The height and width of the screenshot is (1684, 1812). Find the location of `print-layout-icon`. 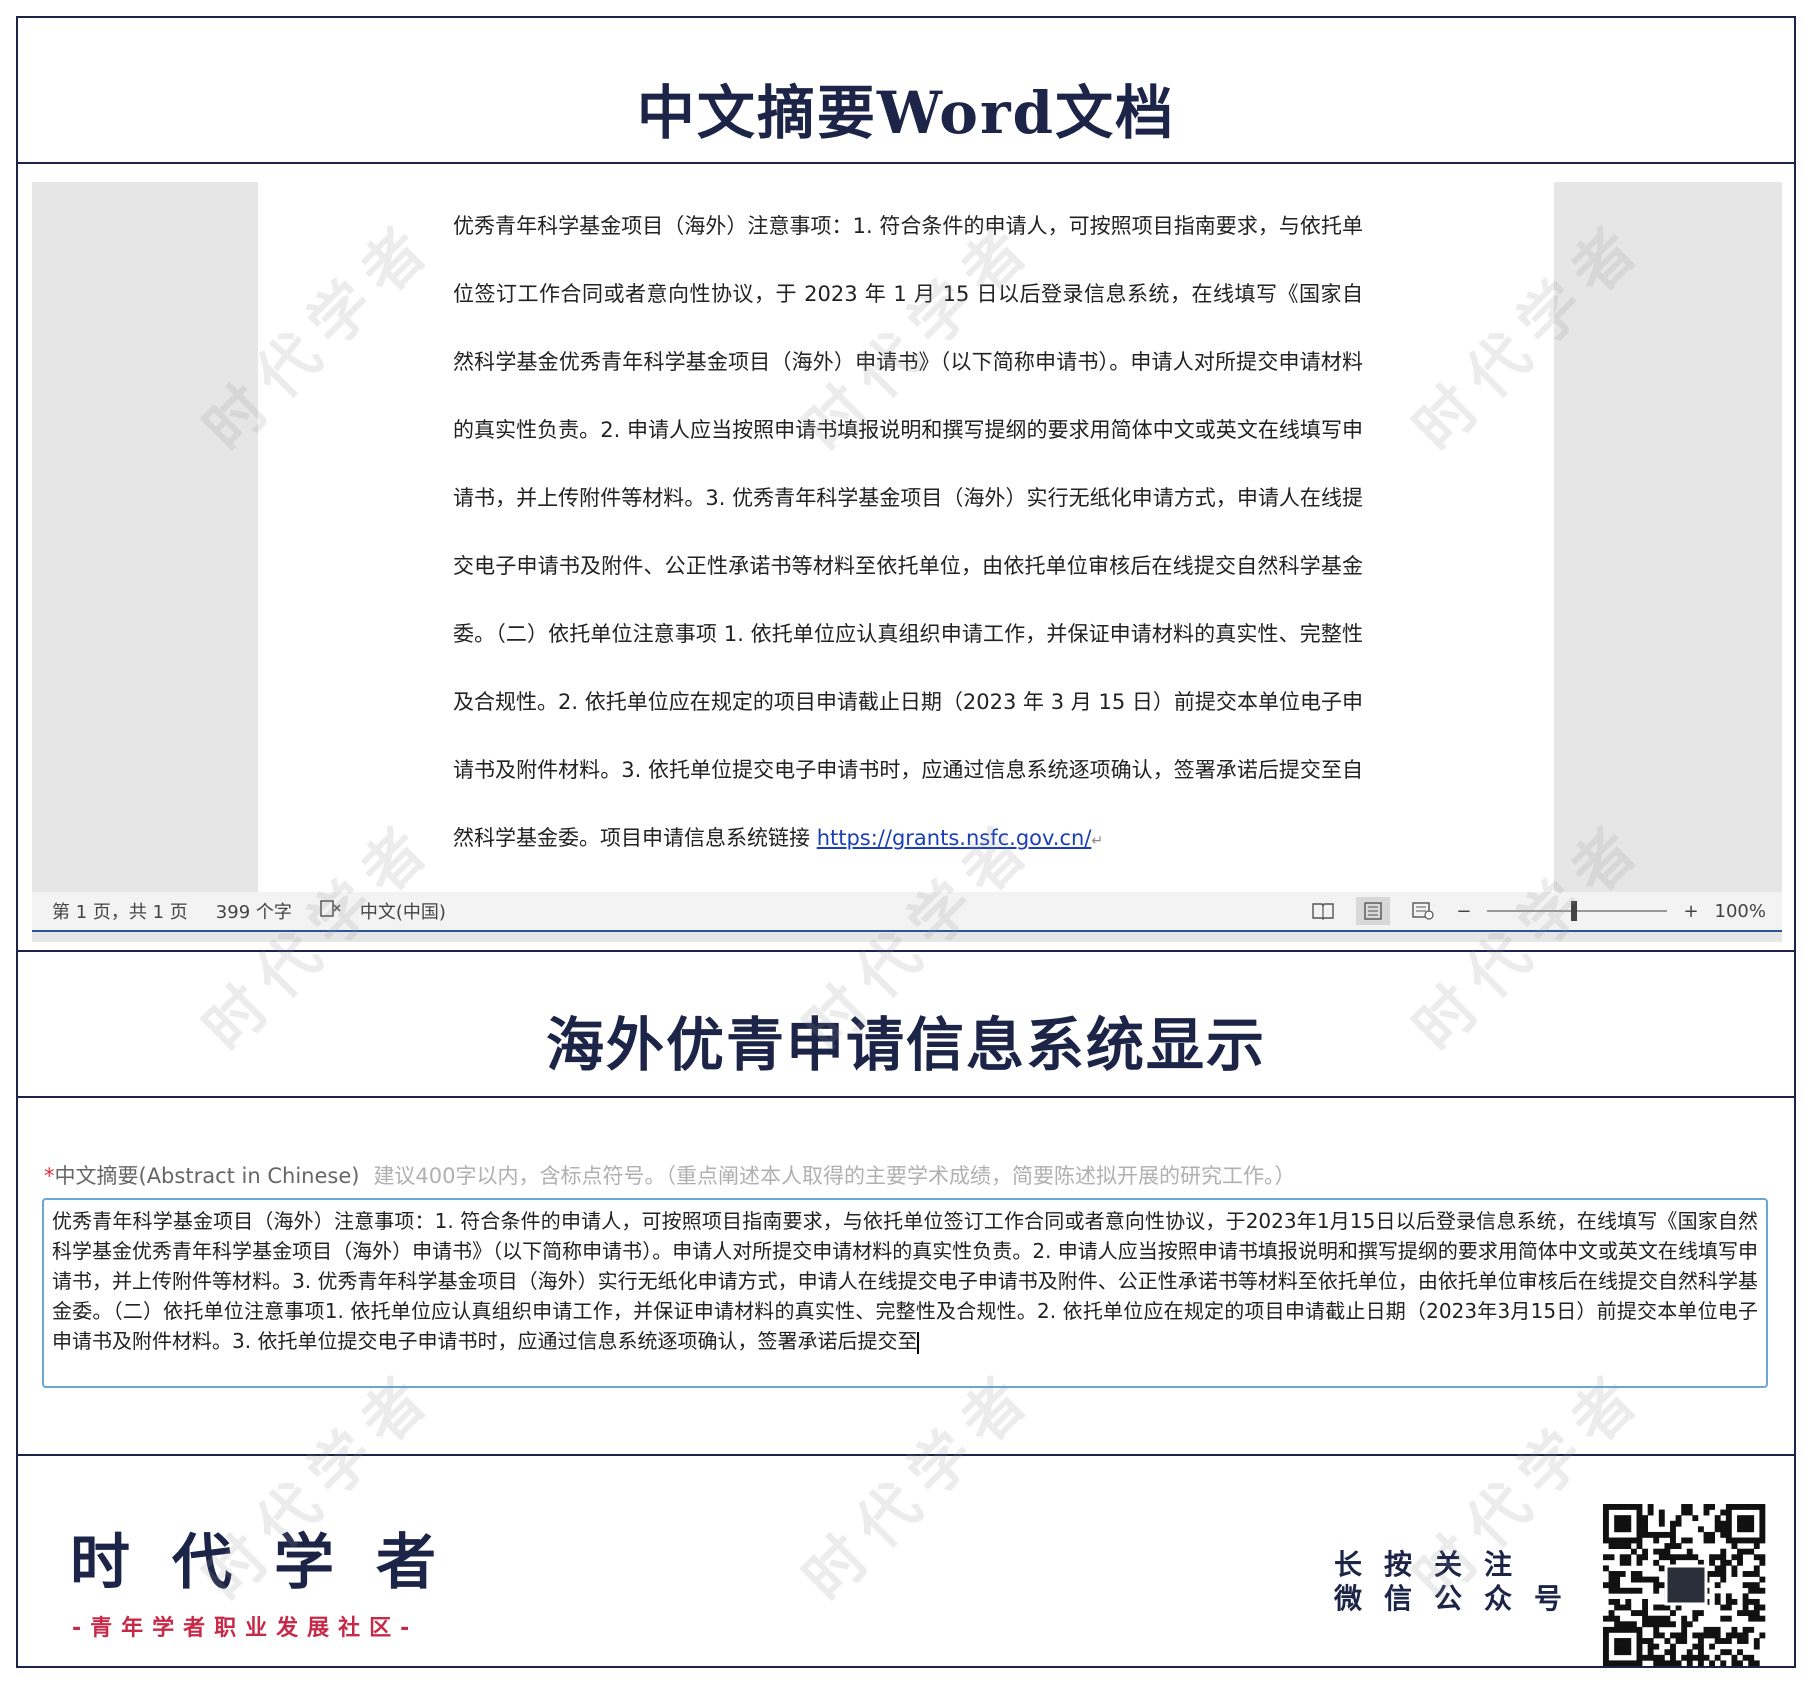

print-layout-icon is located at coordinates (1373, 911).